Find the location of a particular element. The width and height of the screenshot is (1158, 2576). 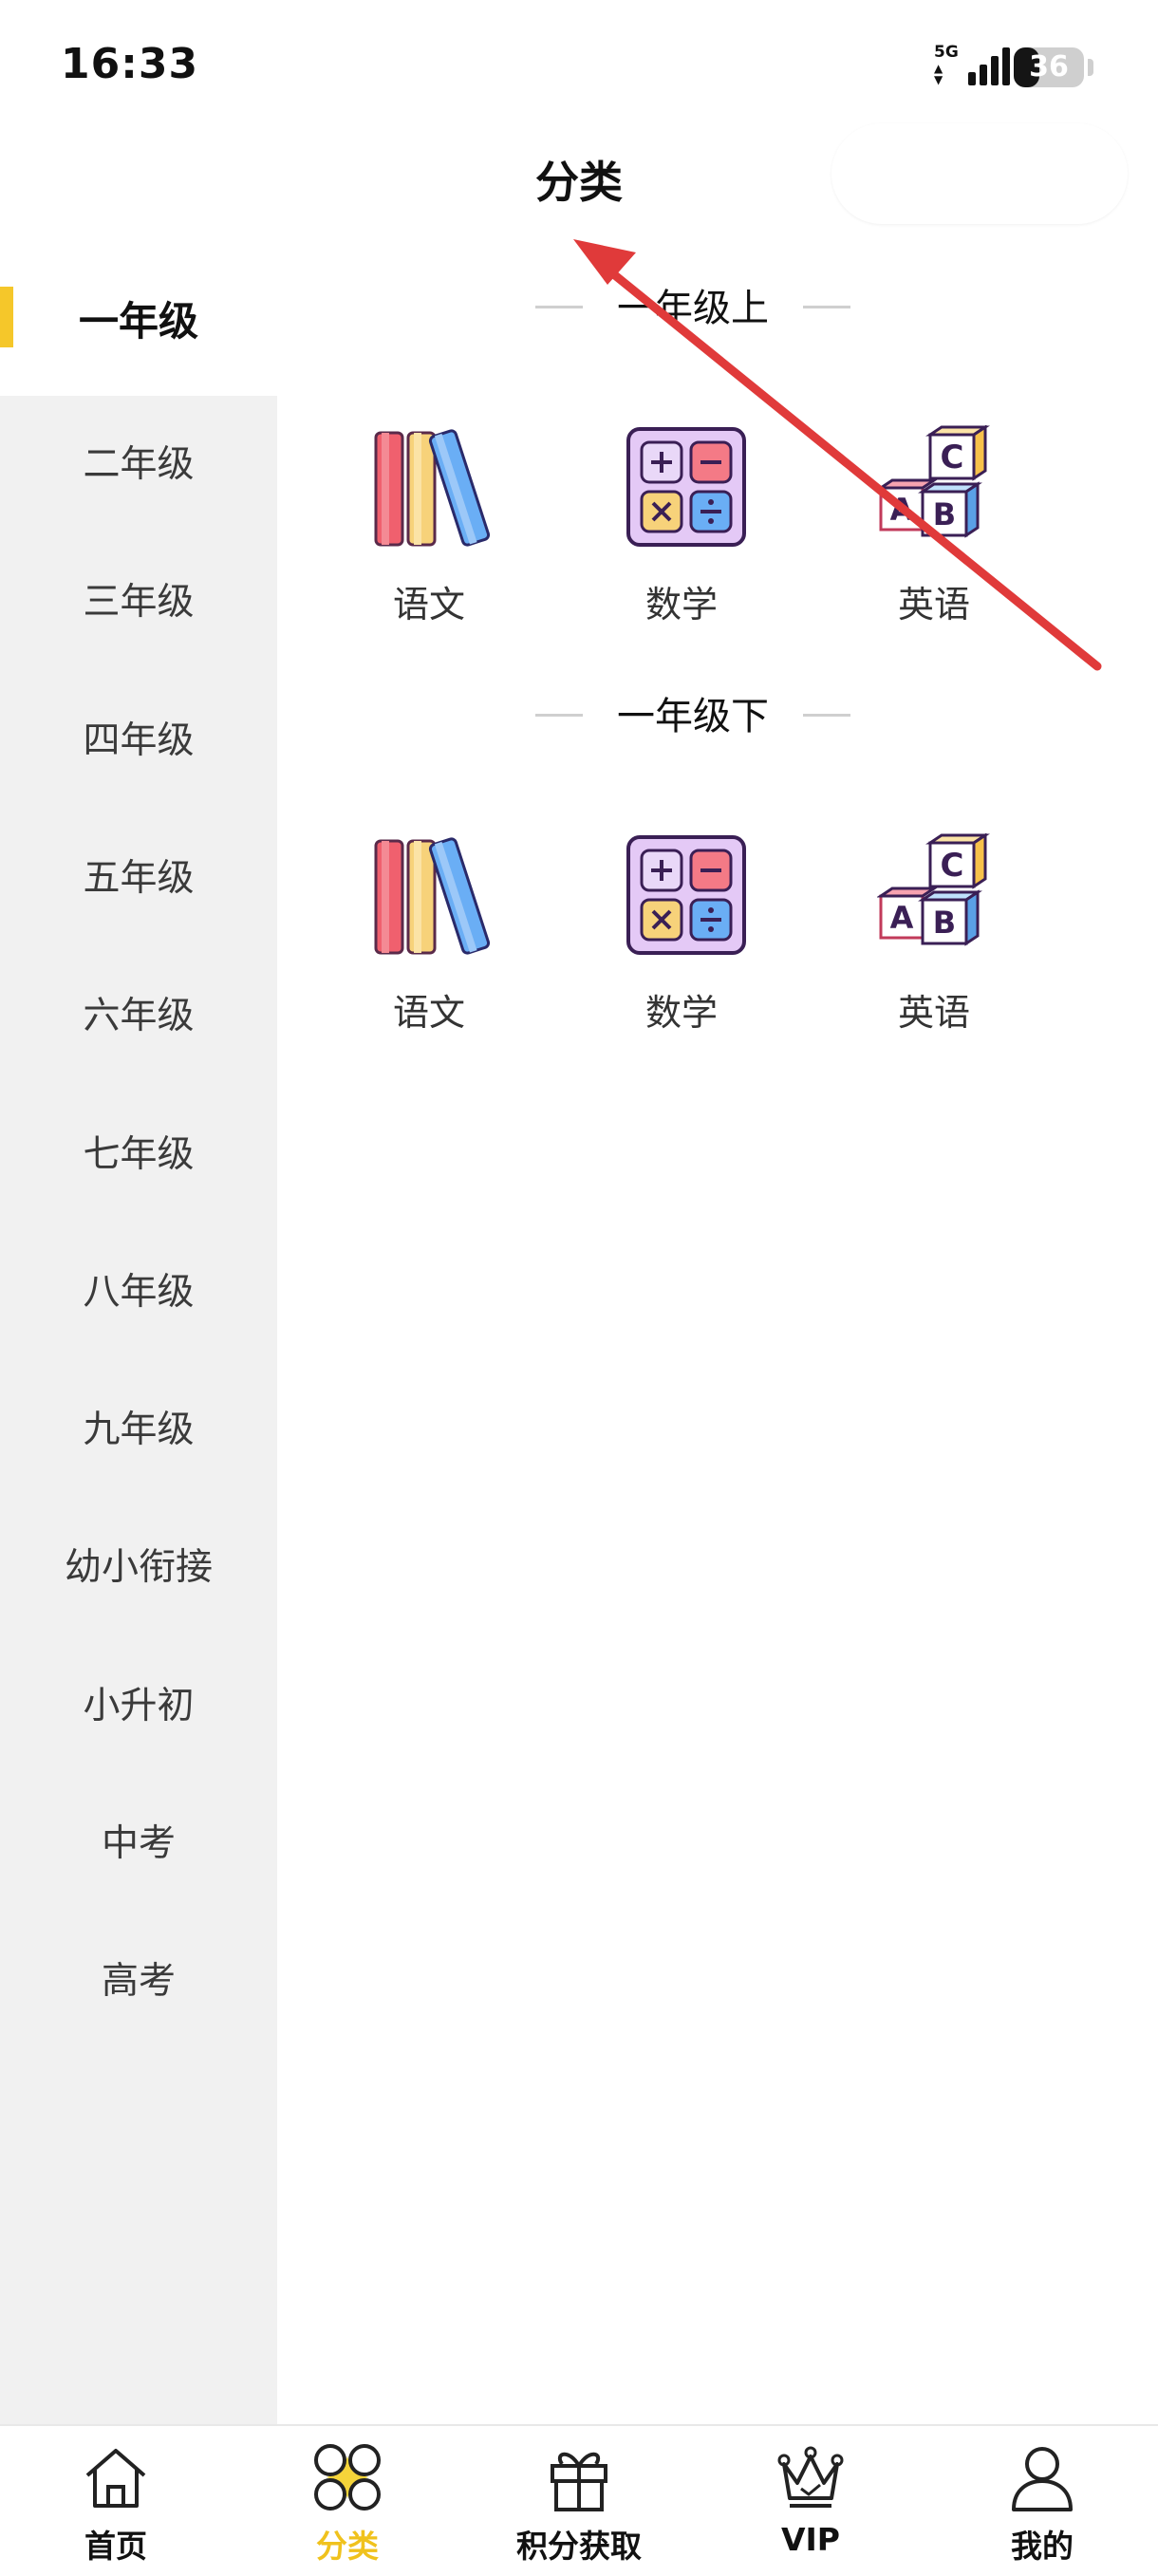

sidebar-item-label: 小升初 is located at coordinates (139, 1706).